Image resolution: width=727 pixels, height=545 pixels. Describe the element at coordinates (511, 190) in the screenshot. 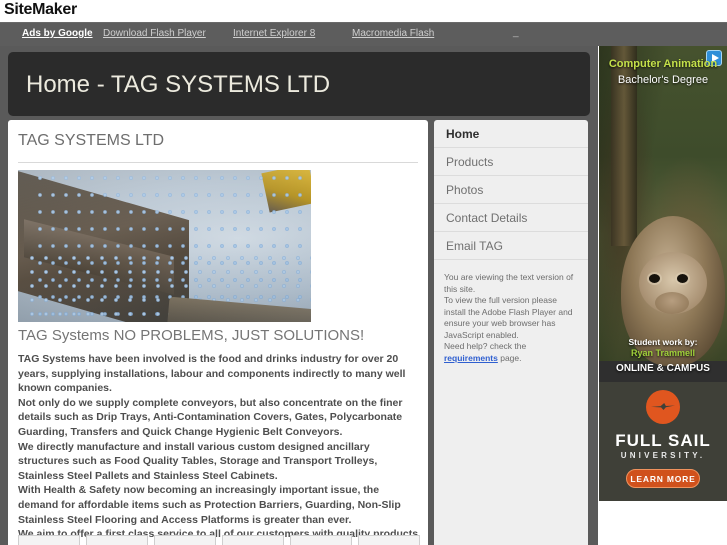

I see `sidebar-item-photos: Photos` at that location.